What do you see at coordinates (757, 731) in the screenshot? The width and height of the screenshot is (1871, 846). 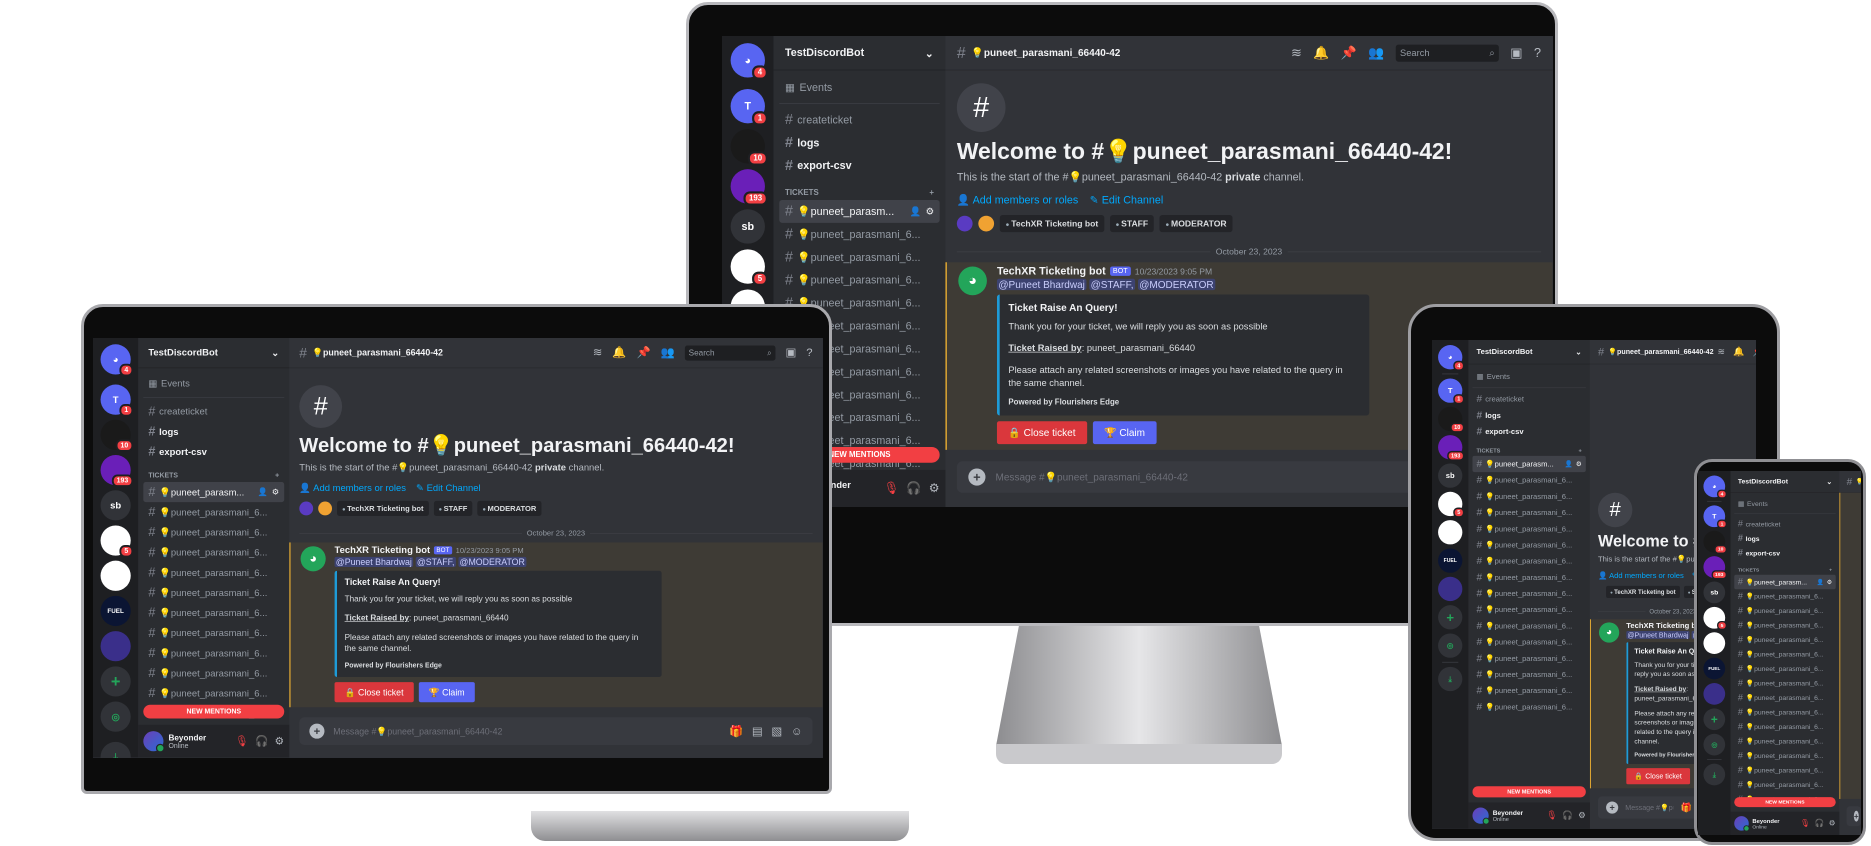 I see `gif-icon: ▤` at bounding box center [757, 731].